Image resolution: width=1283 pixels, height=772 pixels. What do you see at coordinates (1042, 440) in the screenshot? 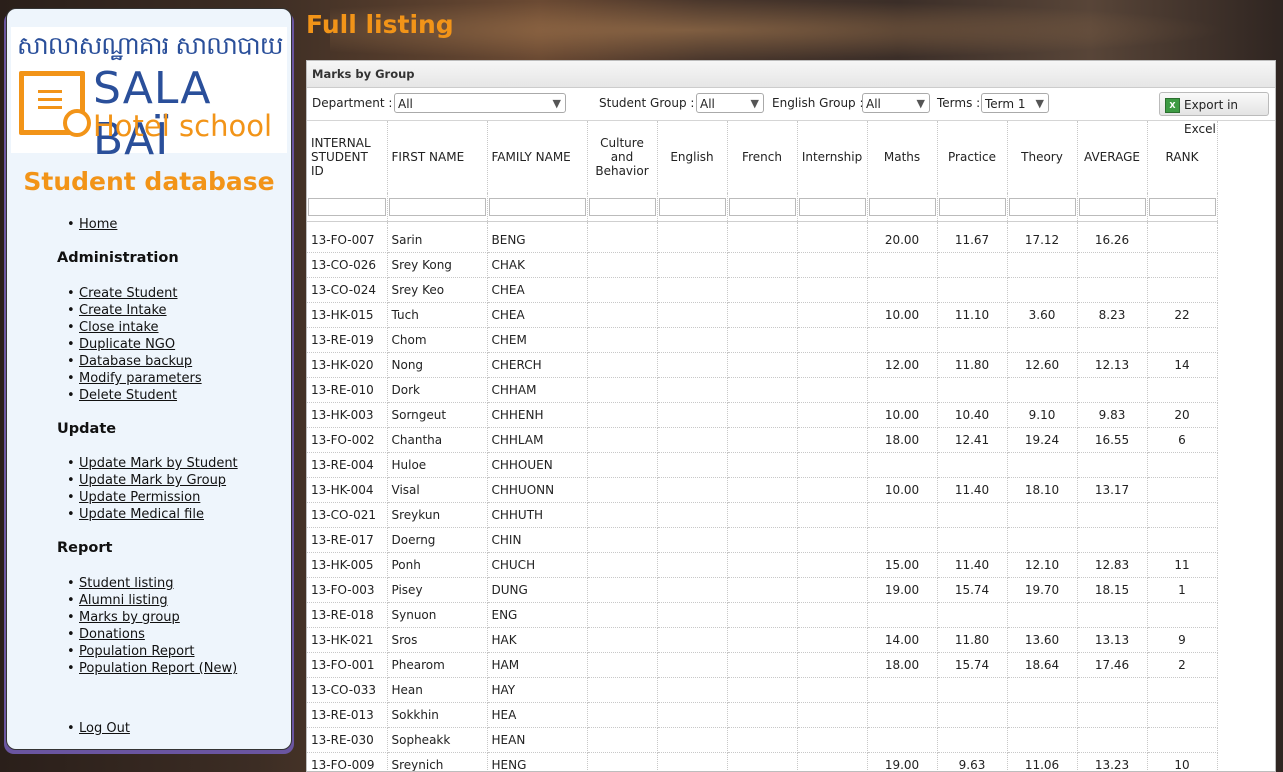
I see `table-cell: 19.24` at bounding box center [1042, 440].